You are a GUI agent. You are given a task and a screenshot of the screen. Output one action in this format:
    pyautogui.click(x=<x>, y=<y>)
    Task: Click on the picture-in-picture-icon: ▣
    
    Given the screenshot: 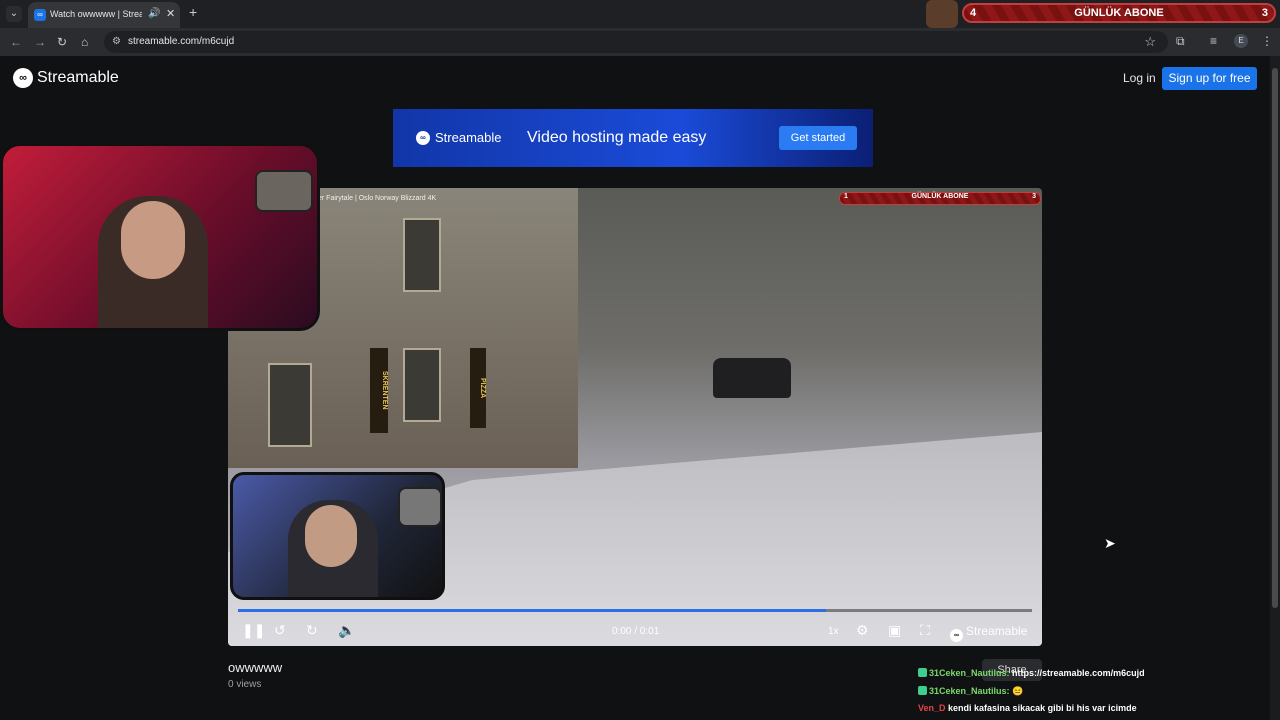 What is the action you would take?
    pyautogui.click(x=894, y=630)
    